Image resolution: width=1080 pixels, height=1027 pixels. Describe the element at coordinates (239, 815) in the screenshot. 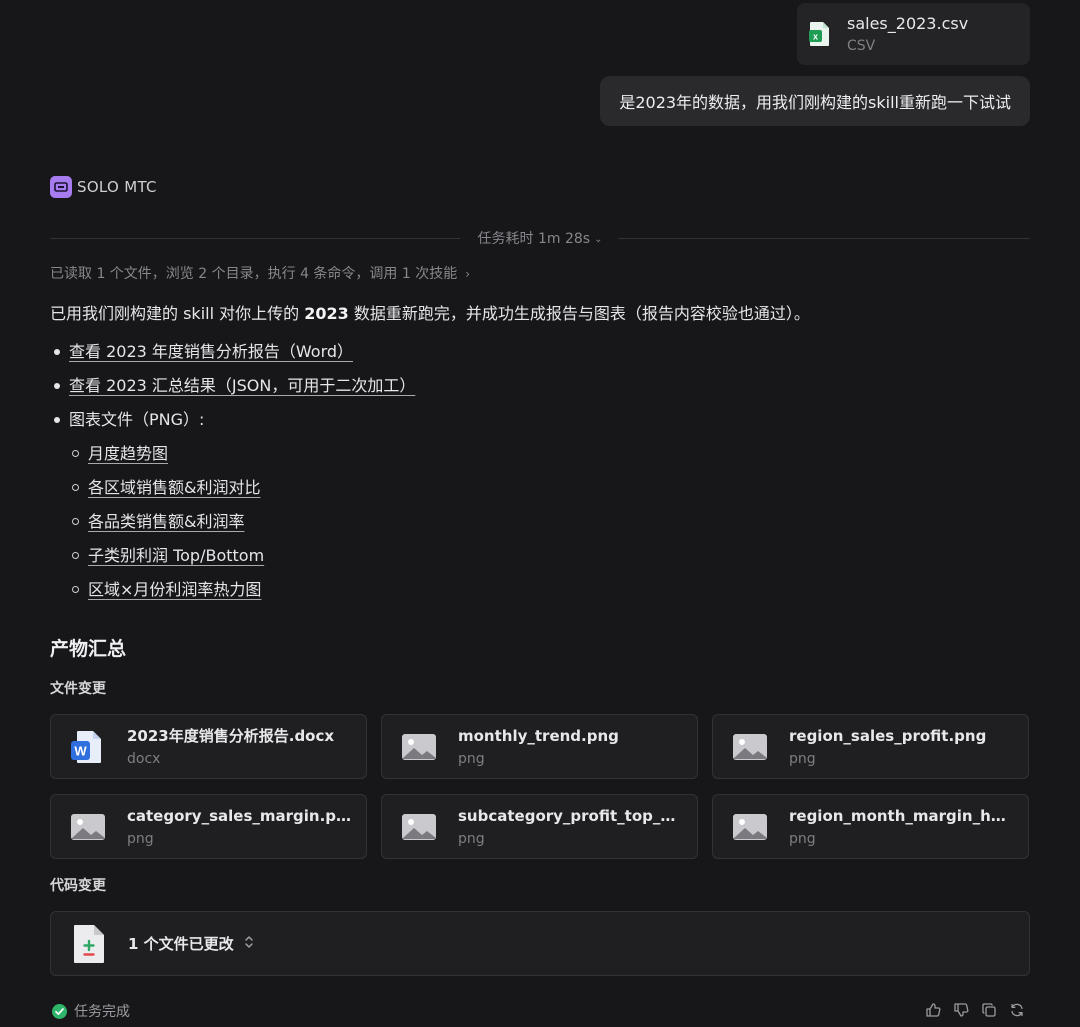

I see `file-name: category_sales_margin.png` at that location.